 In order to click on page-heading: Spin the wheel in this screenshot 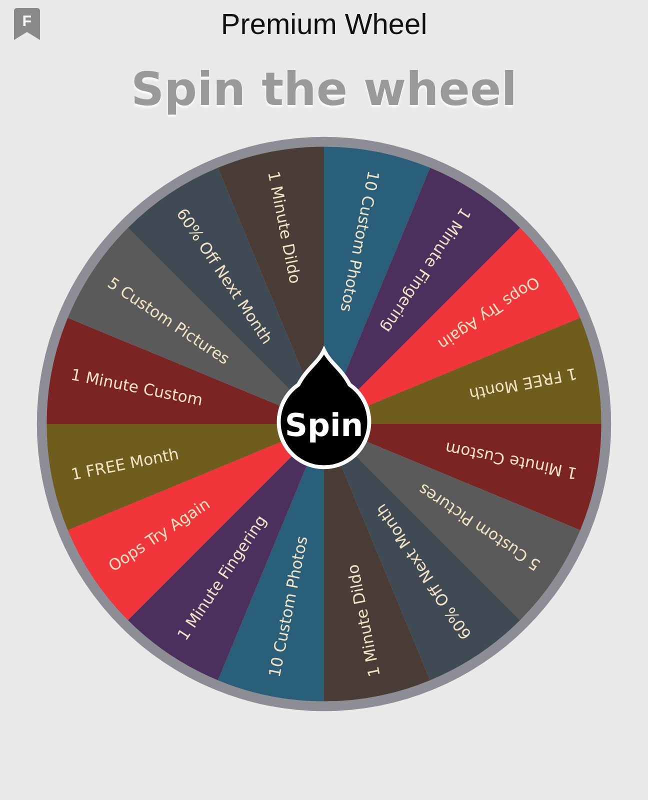, I will do `click(324, 89)`.